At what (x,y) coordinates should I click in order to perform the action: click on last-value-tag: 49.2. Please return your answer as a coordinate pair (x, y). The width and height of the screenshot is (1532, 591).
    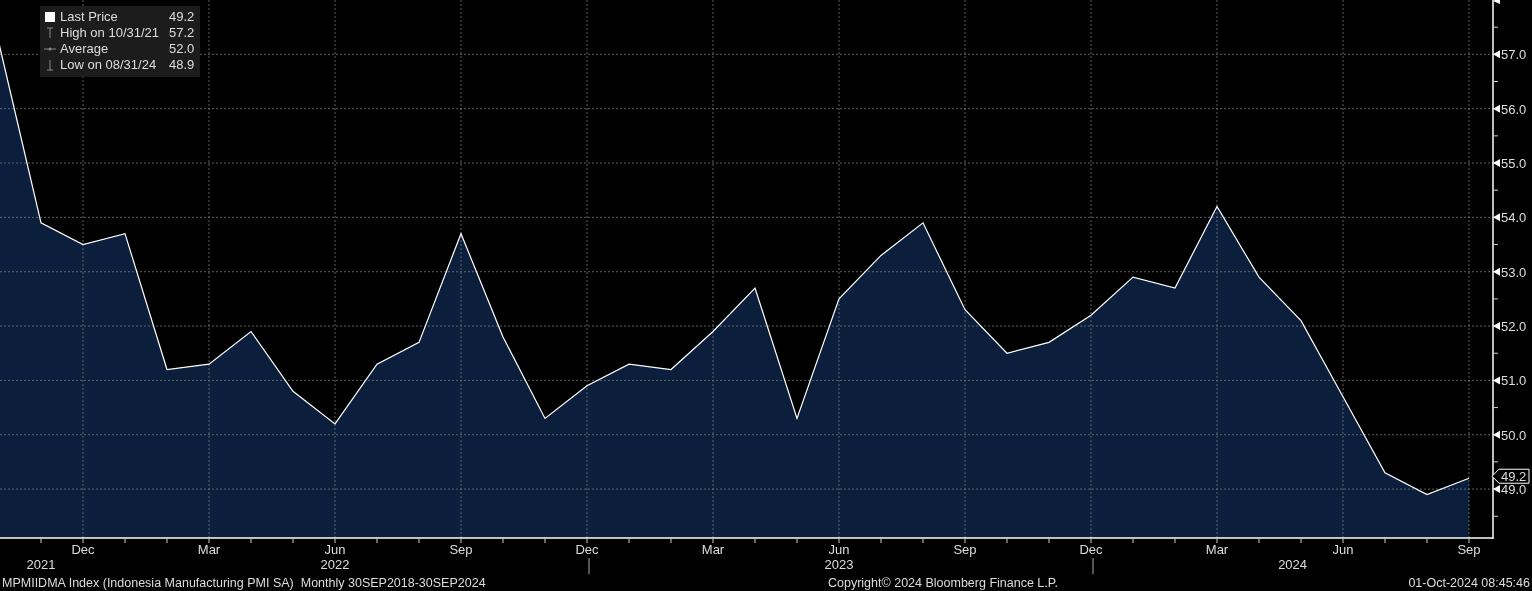
    Looking at the image, I should click on (1510, 476).